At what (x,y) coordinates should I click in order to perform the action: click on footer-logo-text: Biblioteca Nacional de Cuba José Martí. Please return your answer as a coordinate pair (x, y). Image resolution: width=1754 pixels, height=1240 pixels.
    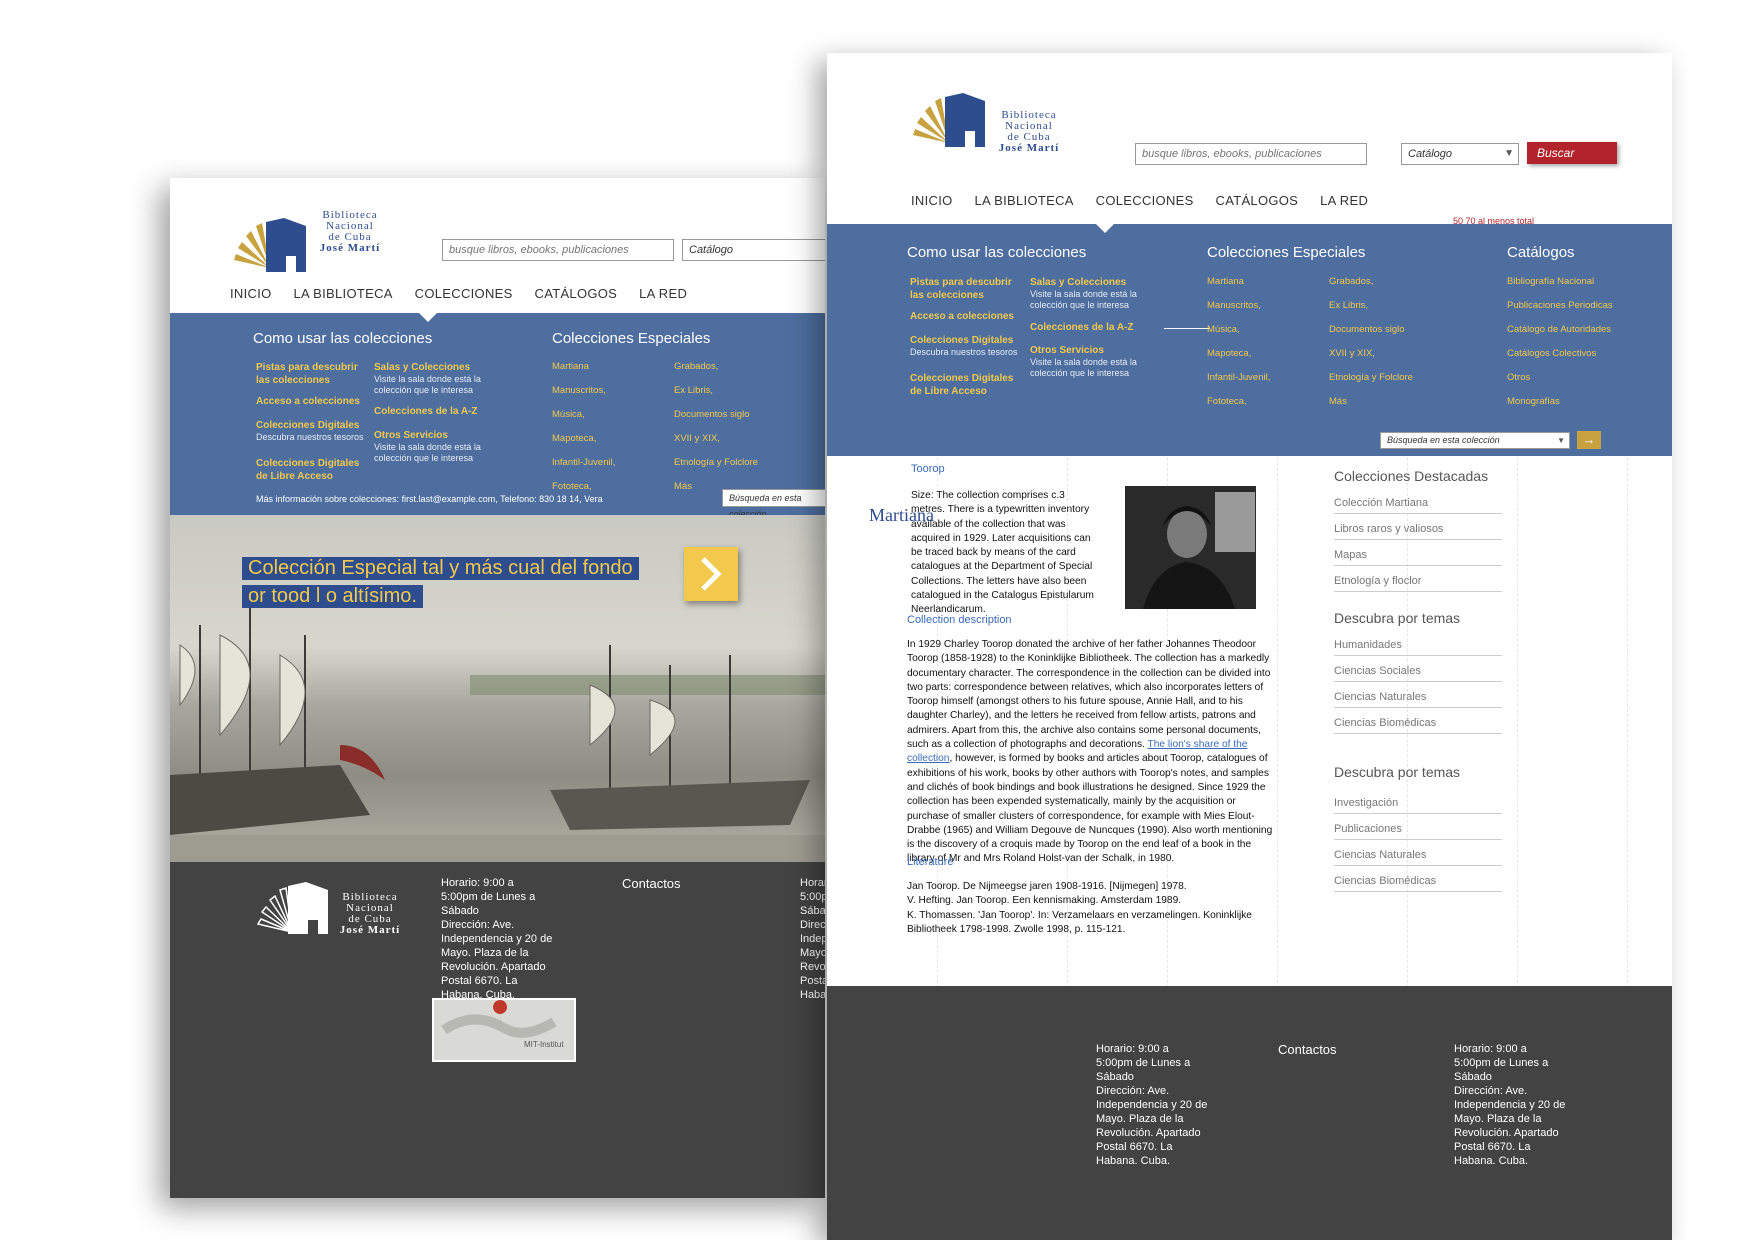
    Looking at the image, I should click on (370, 913).